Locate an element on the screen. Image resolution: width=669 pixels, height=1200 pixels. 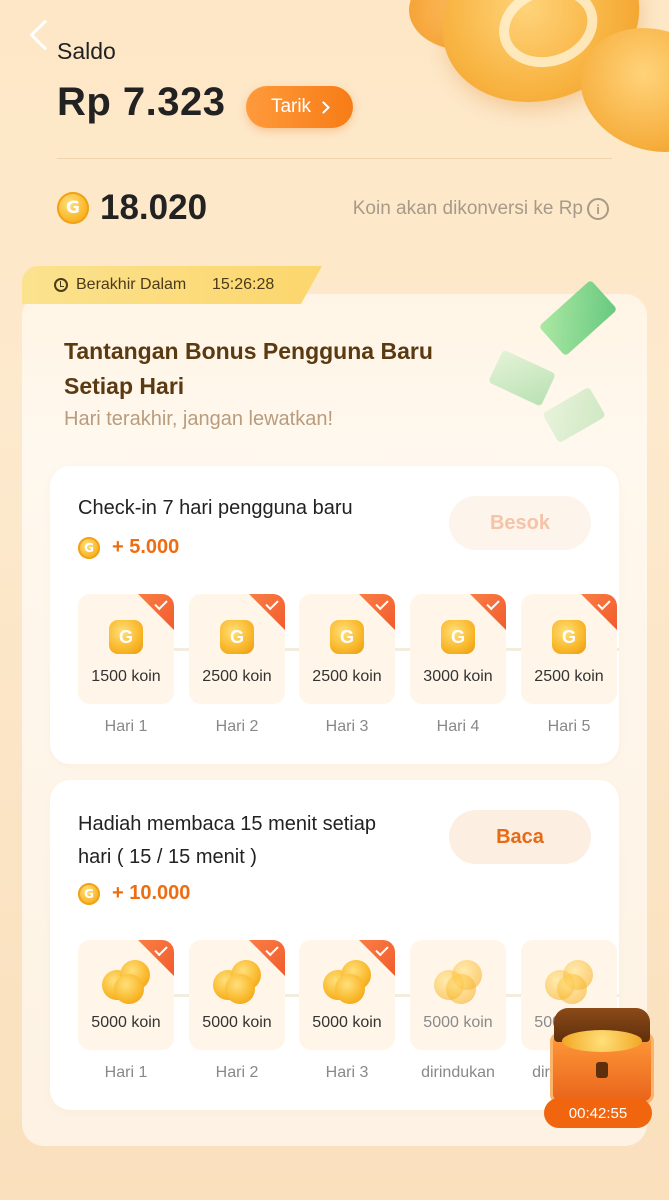
lock-icon is located at coordinates (602, 1070).